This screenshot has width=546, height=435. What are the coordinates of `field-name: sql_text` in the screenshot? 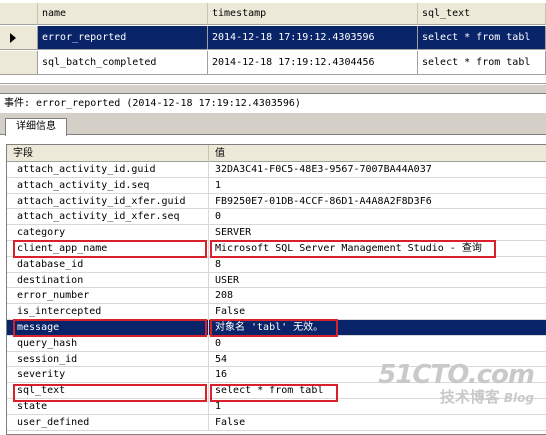 It's located at (108, 391).